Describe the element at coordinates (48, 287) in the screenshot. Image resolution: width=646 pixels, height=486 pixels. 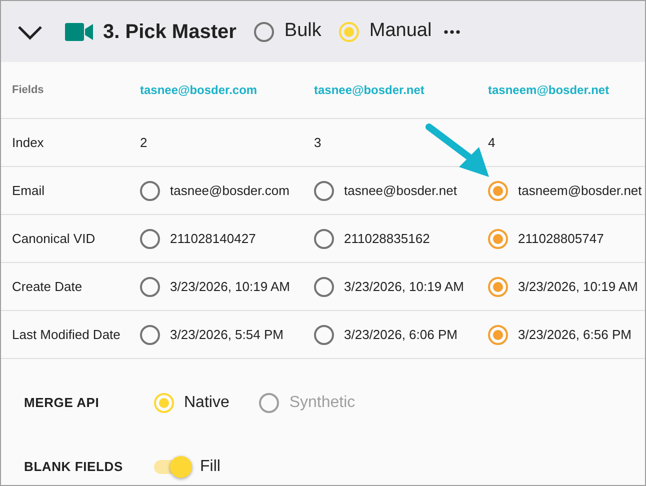
I see `row-label: Create Date` at that location.